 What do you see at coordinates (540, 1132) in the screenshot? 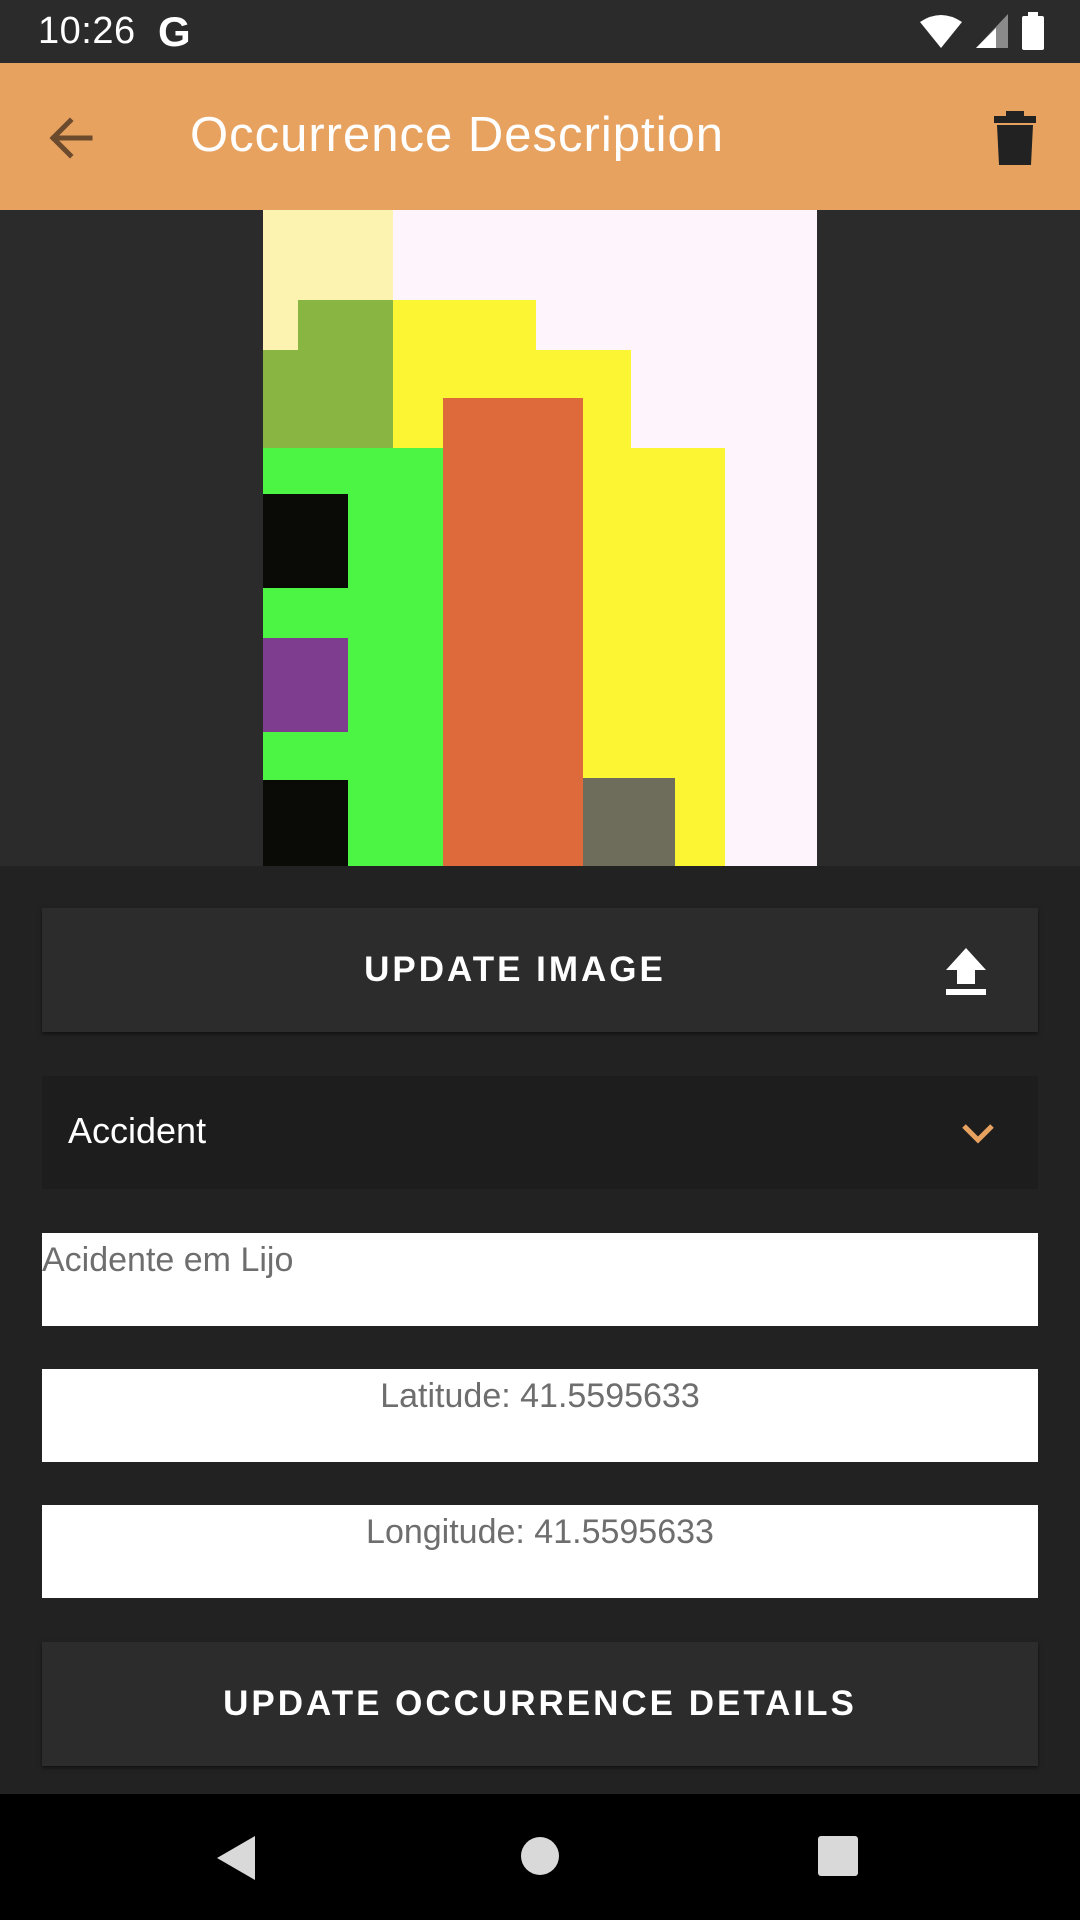
I see `occurrence-type-select: Accident` at bounding box center [540, 1132].